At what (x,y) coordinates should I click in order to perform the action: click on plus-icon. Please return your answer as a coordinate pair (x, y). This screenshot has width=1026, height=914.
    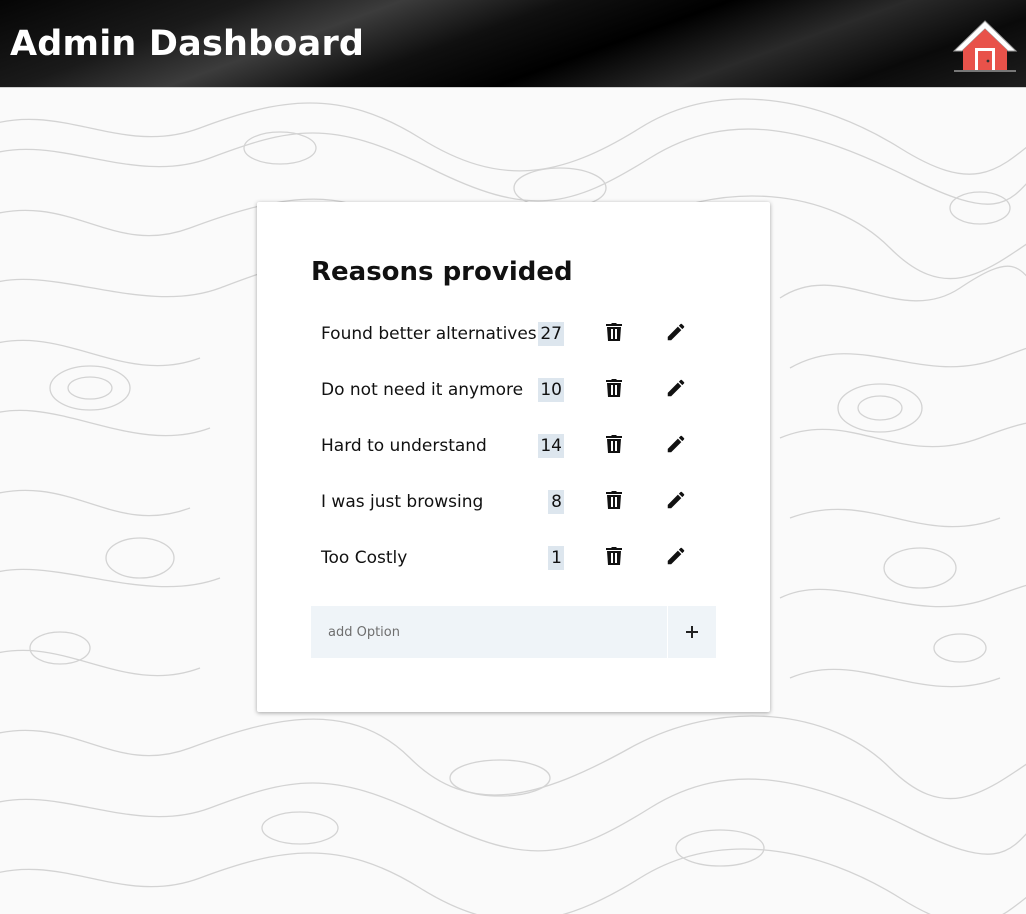
    Looking at the image, I should click on (692, 632).